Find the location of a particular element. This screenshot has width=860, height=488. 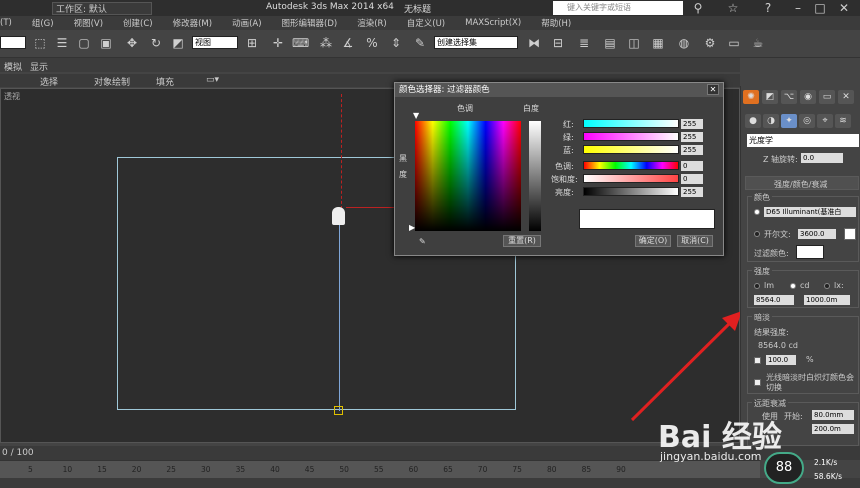

viewport-label: 透视 is located at coordinates (12, 96).